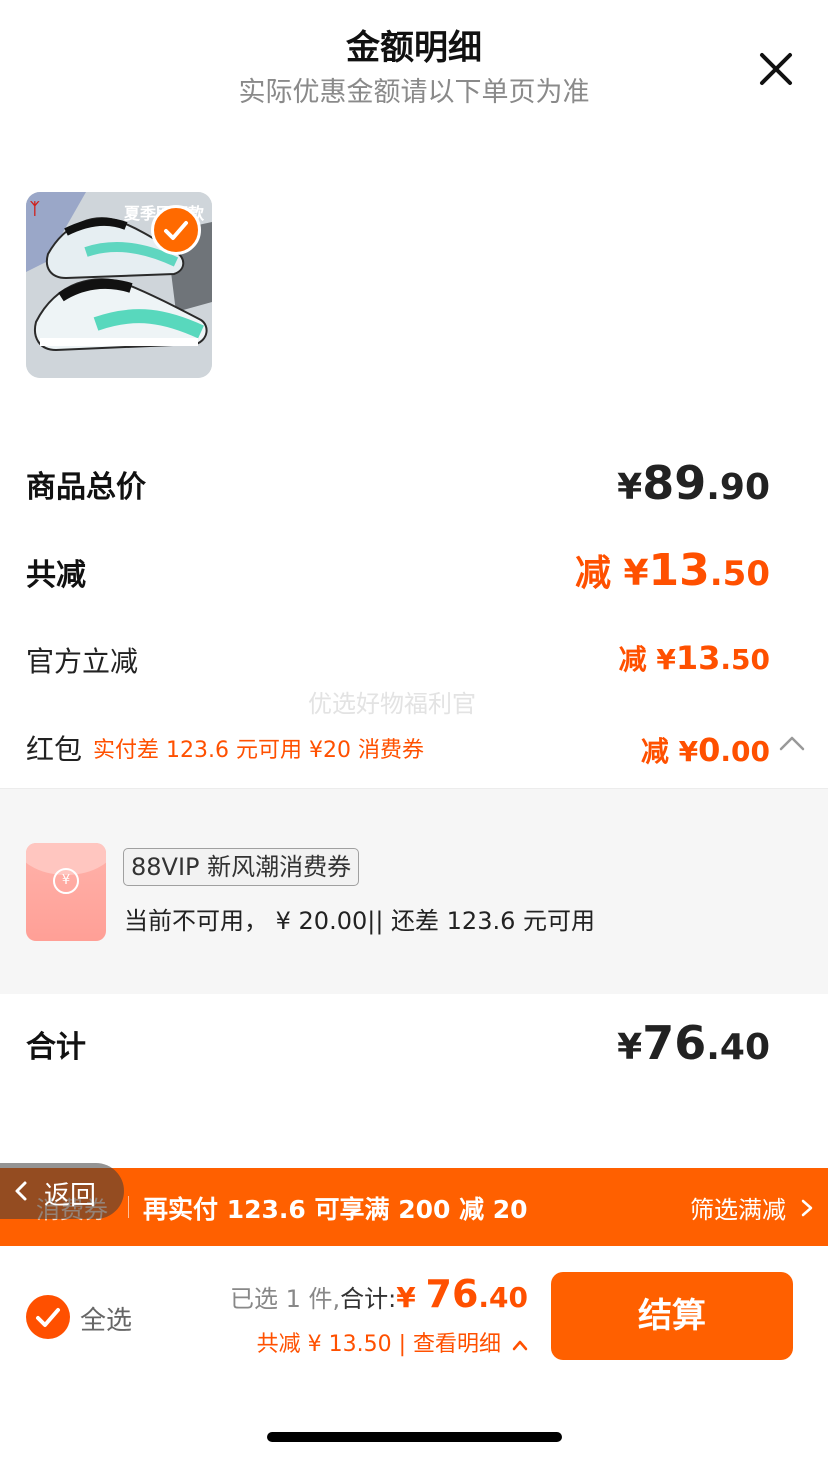 This screenshot has width=828, height=1460. What do you see at coordinates (56, 575) in the screenshot?
I see `total-discount-label: 共减` at bounding box center [56, 575].